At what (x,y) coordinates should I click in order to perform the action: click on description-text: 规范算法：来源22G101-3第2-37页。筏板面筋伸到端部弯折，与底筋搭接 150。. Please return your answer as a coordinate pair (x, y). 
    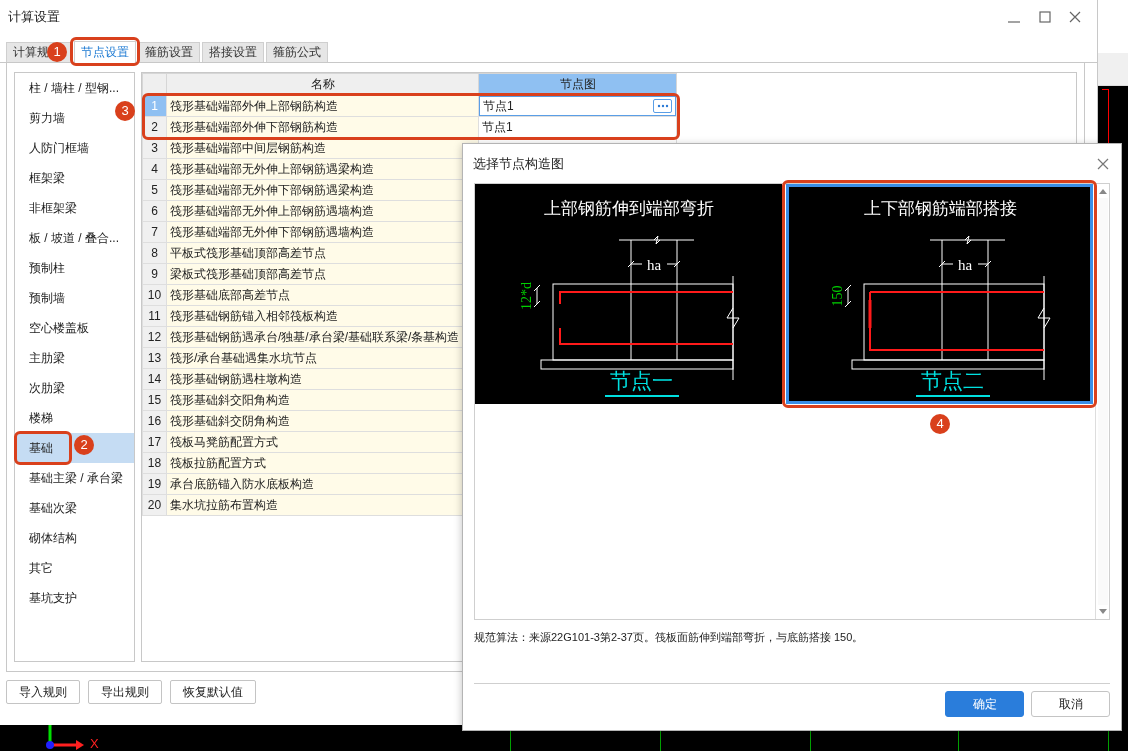
    Looking at the image, I should click on (792, 652).